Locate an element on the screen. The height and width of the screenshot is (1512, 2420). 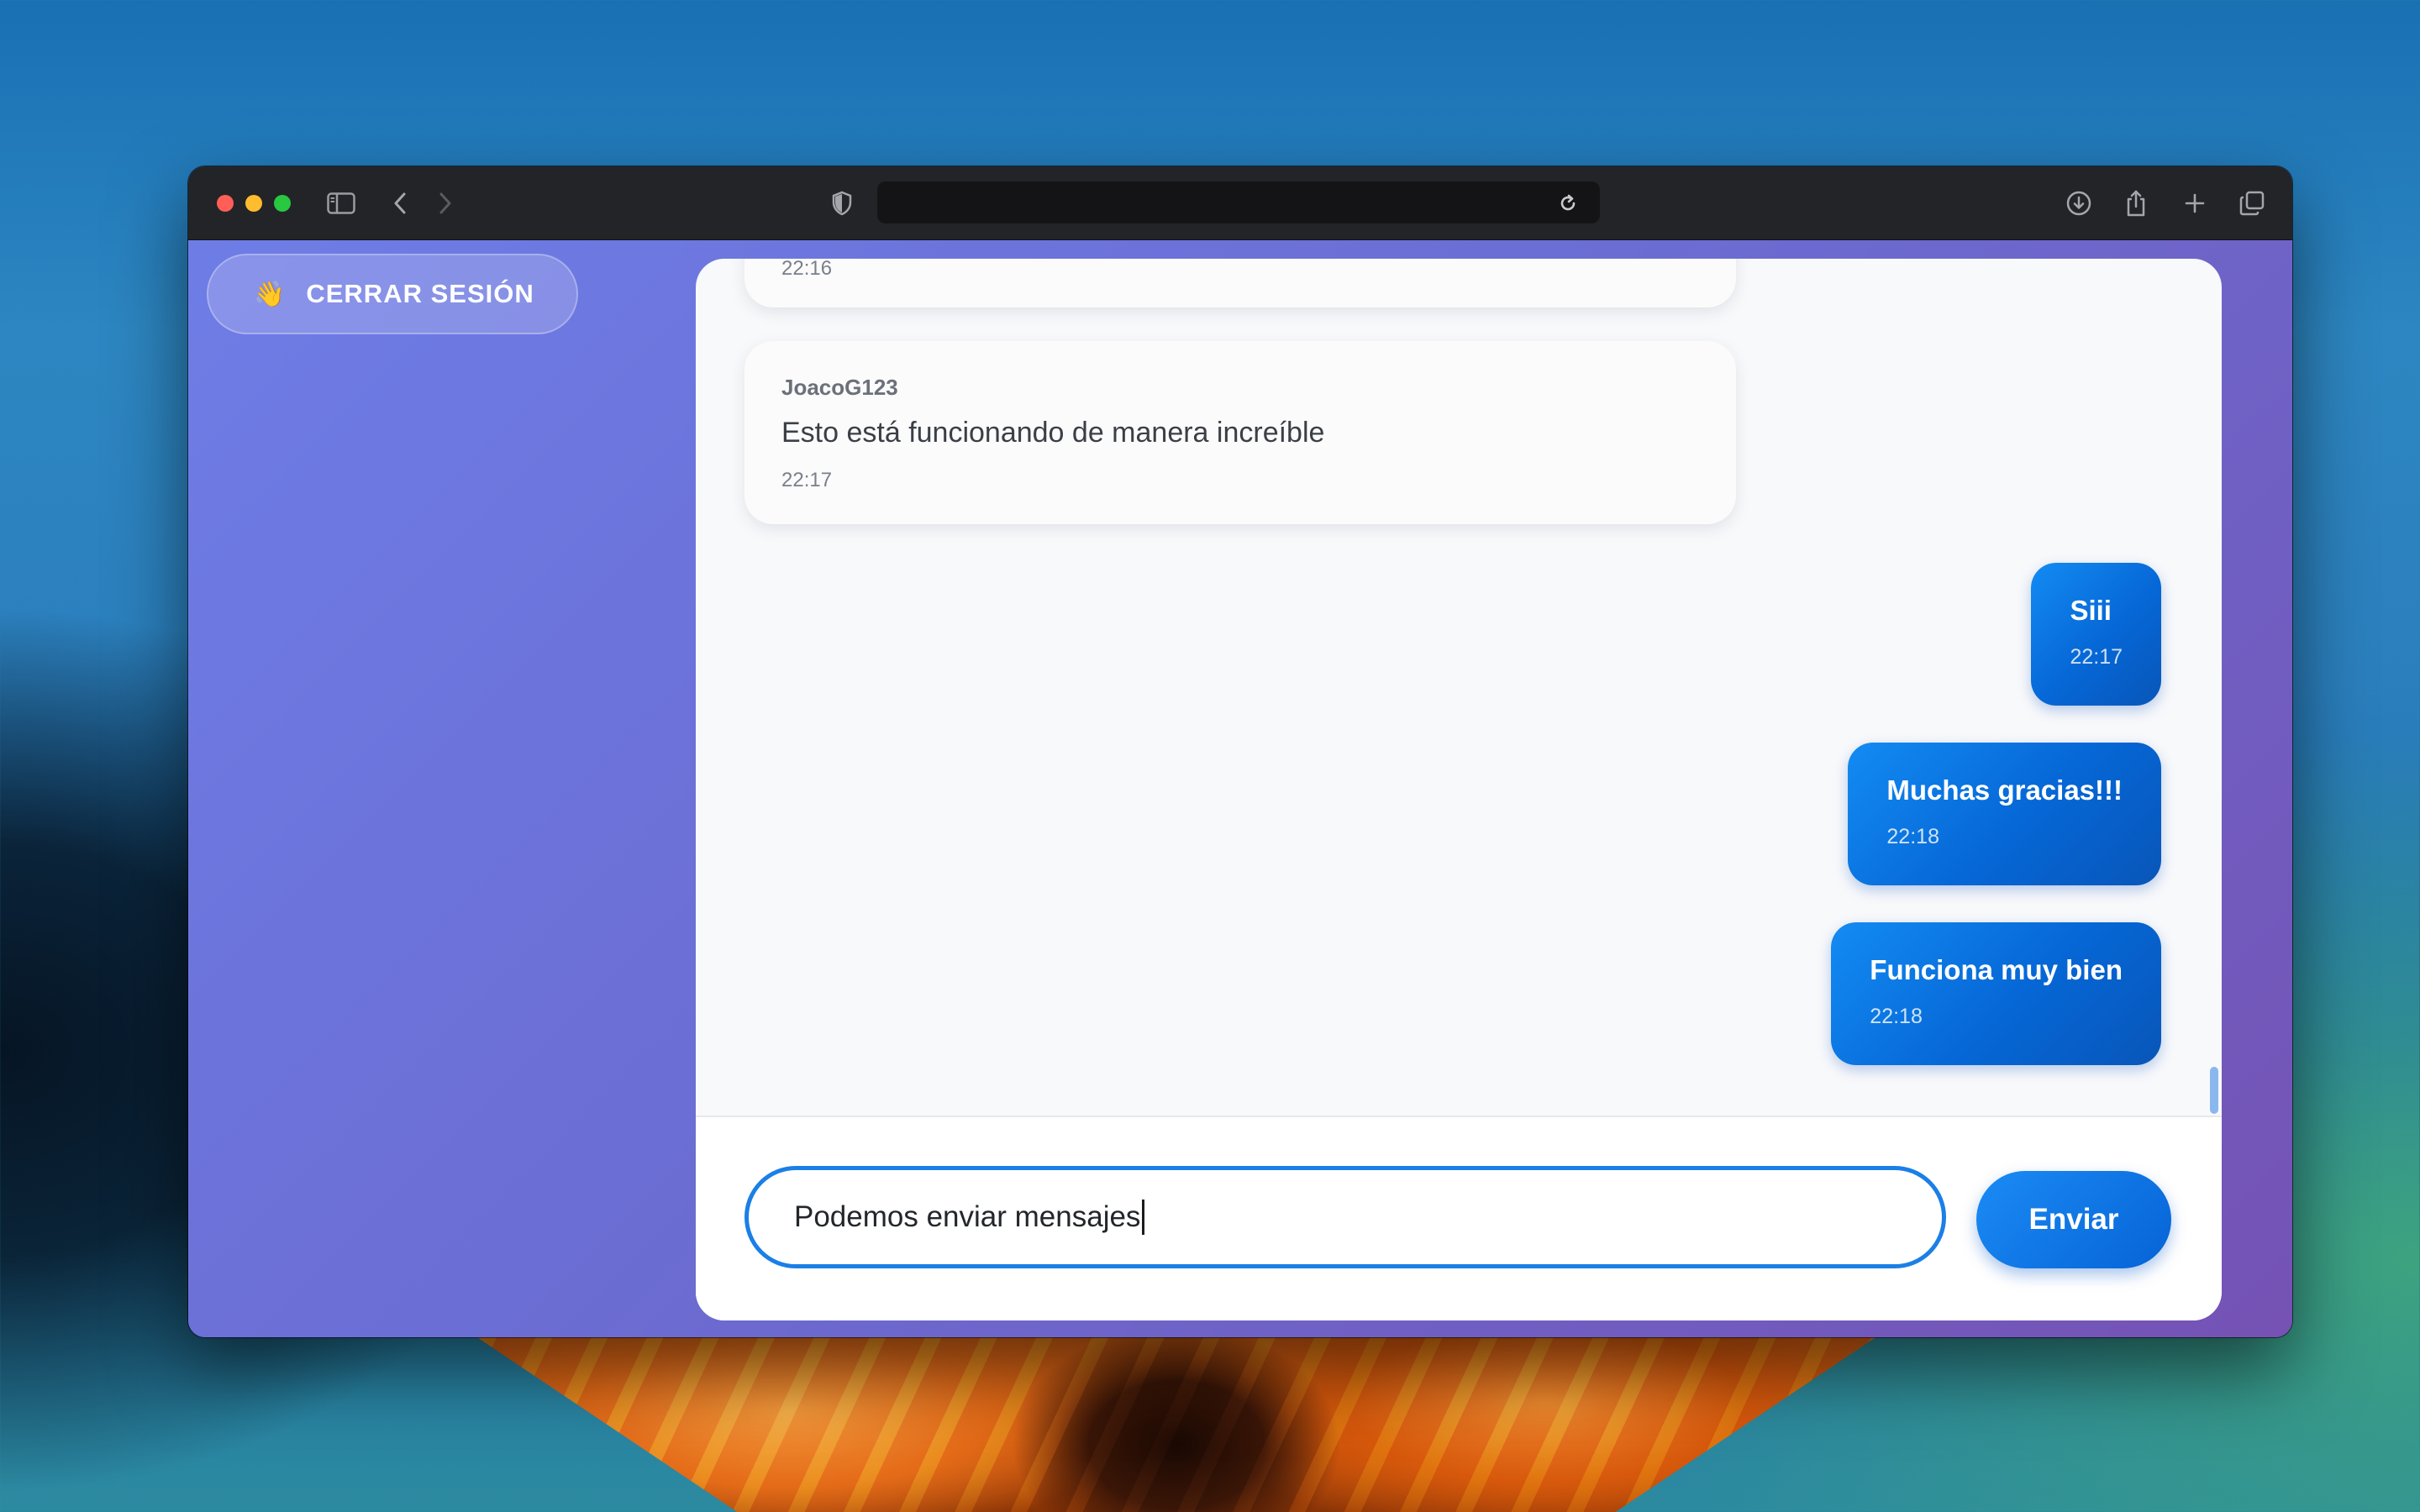
waving-hand-icon: 👋 is located at coordinates (270, 294).